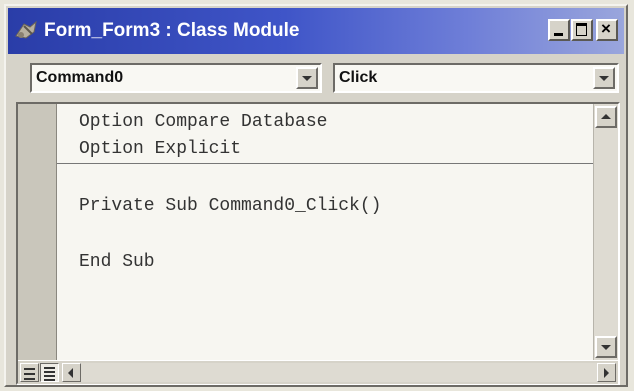  I want to click on procedure-dropdown-value: Click, so click(358, 77).